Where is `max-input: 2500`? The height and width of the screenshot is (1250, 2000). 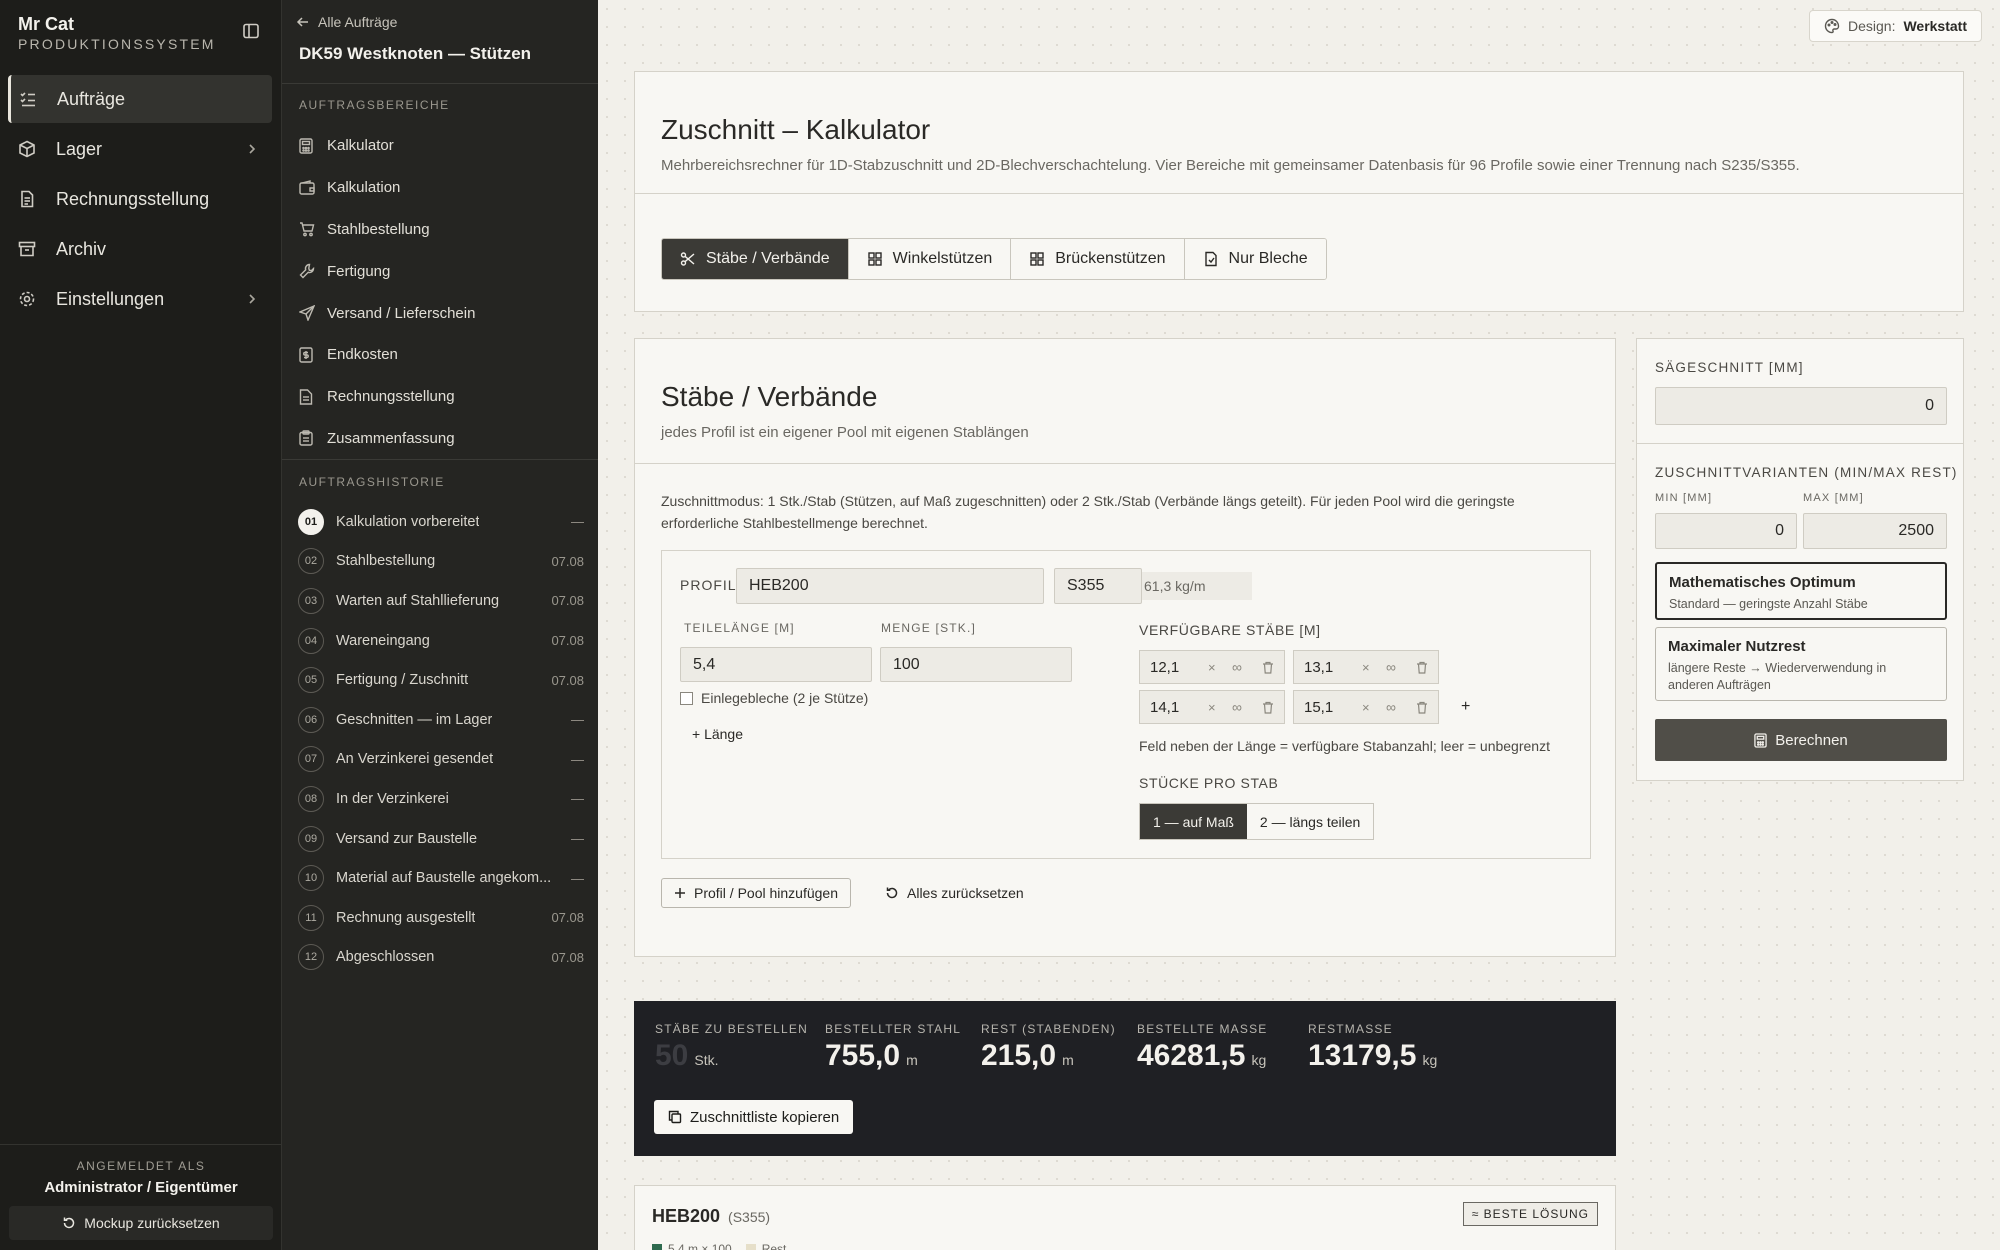 max-input: 2500 is located at coordinates (1875, 531).